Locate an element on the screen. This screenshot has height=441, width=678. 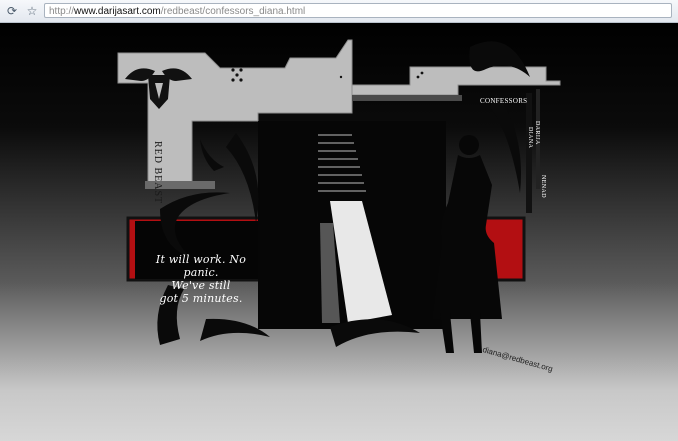
nav-link-diana: DIANA is located at coordinates (530, 137).